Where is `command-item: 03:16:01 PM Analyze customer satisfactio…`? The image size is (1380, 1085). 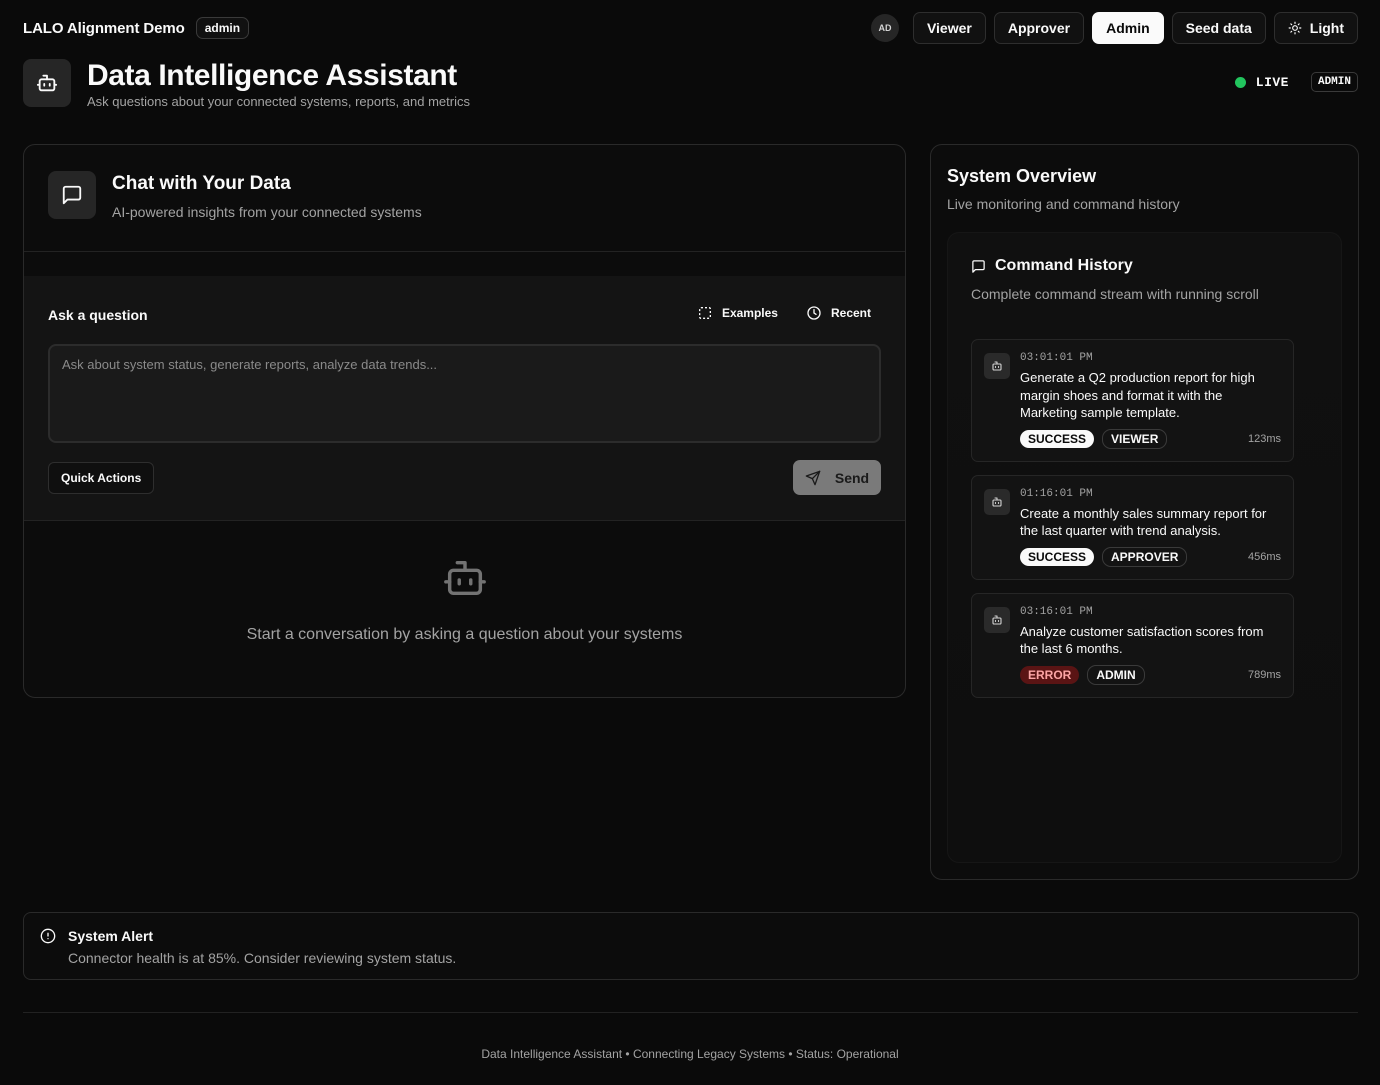
command-item: 03:16:01 PM Analyze customer satisfactio… is located at coordinates (1132, 645).